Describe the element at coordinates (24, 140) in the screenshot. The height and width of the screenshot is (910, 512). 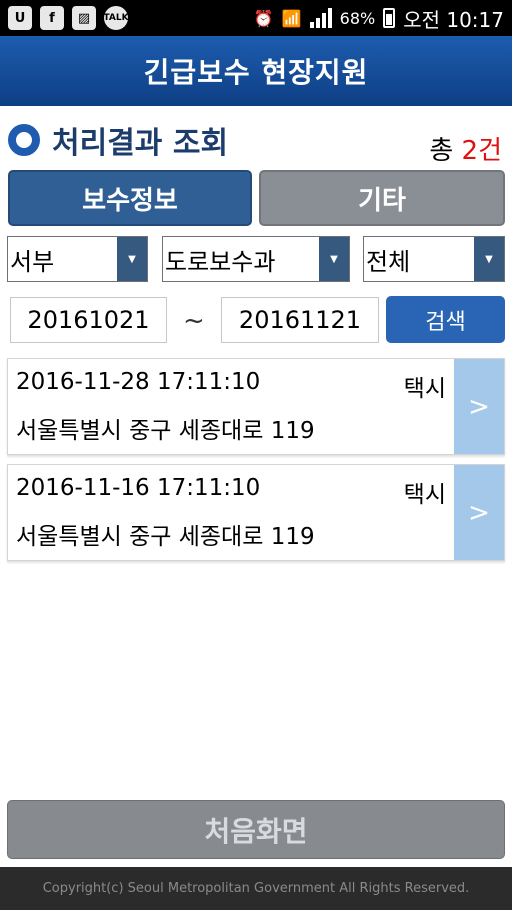
I see `circle-bullet-icon` at that location.